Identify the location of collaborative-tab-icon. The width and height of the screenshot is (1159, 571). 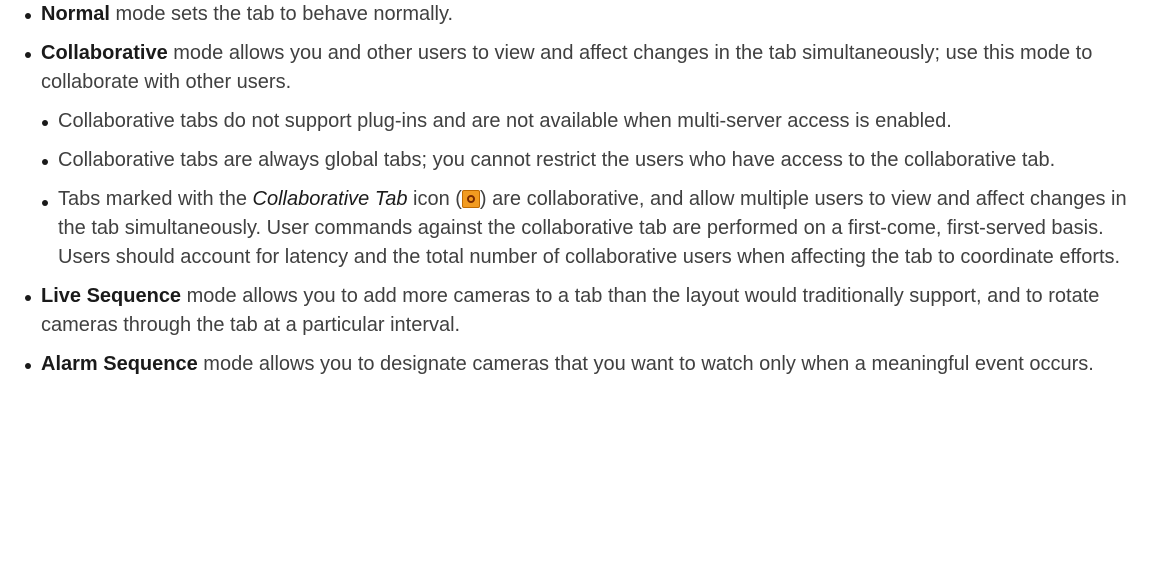
(470, 199).